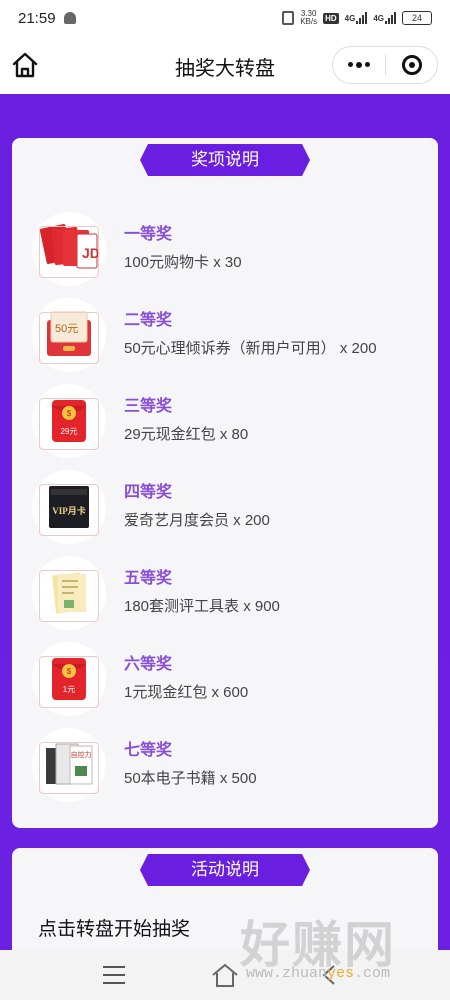 This screenshot has width=450, height=1000. What do you see at coordinates (197, 520) in the screenshot?
I see `prize-desc: 爱奇艺月度会员 x 200` at bounding box center [197, 520].